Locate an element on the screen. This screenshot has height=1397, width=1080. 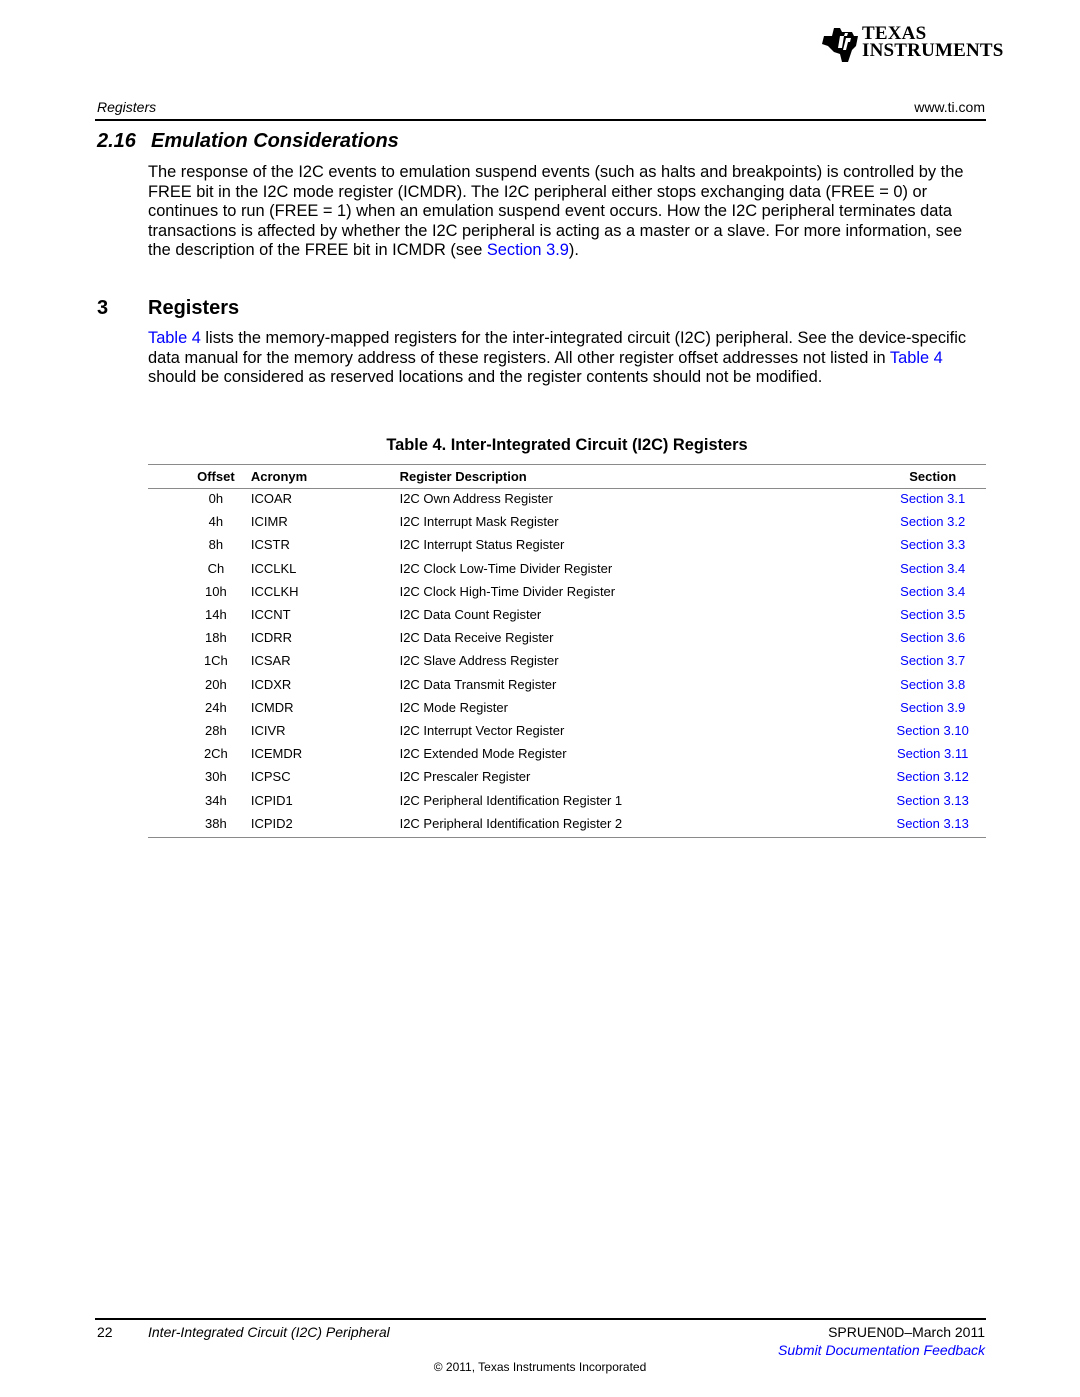
section-link: Section 3.10 is located at coordinates (933, 730).